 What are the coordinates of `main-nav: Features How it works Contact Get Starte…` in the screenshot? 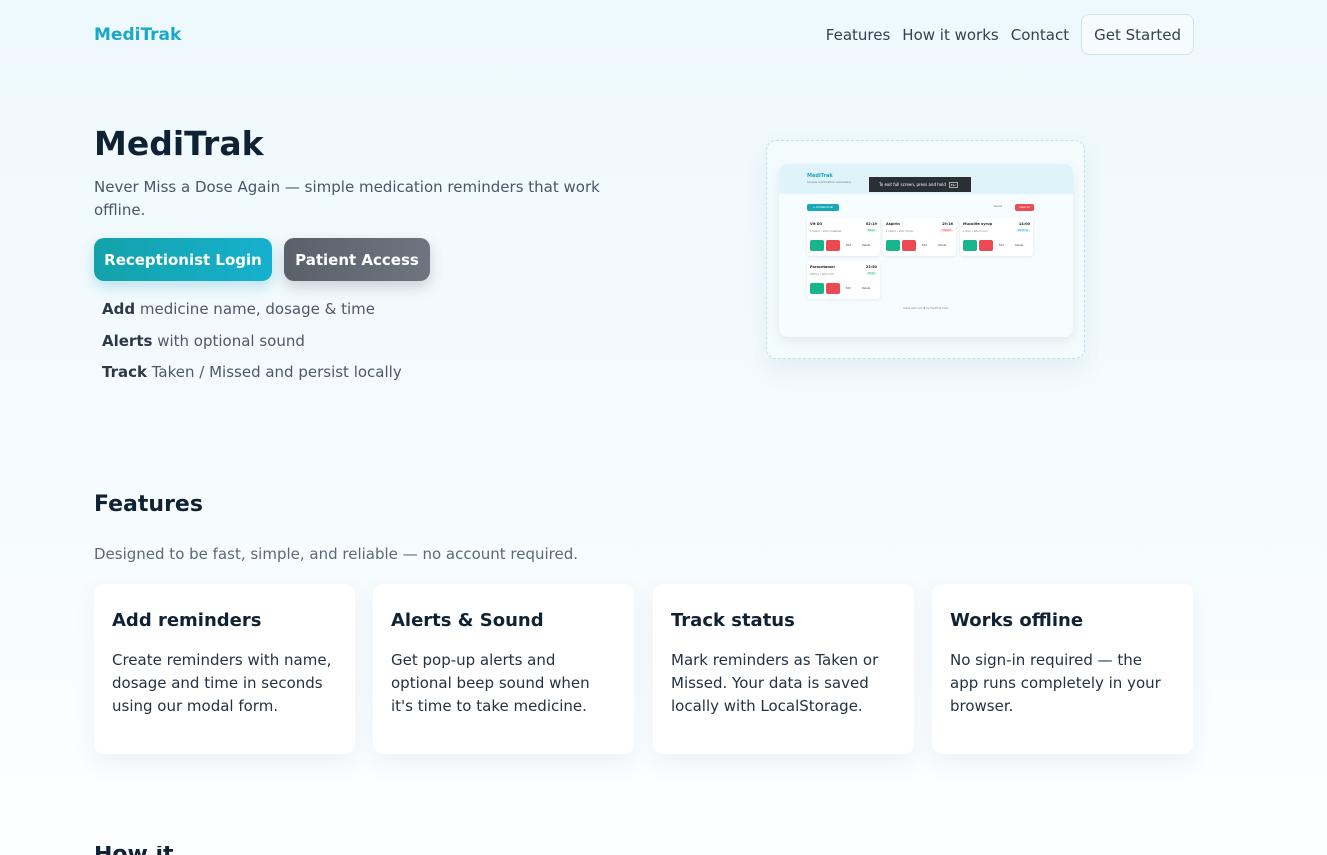 It's located at (1004, 34).